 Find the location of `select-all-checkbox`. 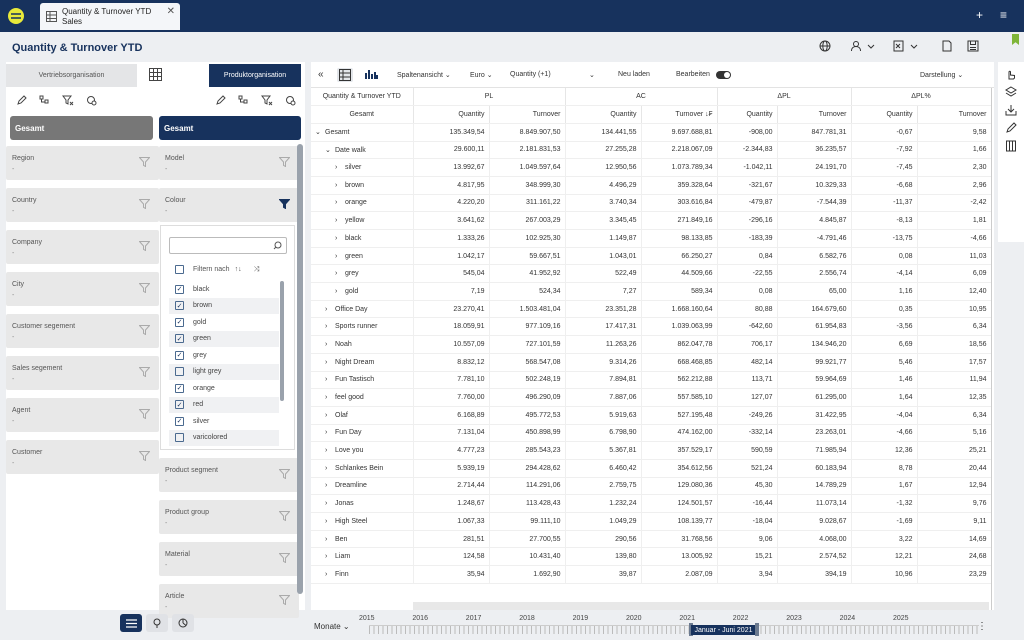

select-all-checkbox is located at coordinates (179, 269).